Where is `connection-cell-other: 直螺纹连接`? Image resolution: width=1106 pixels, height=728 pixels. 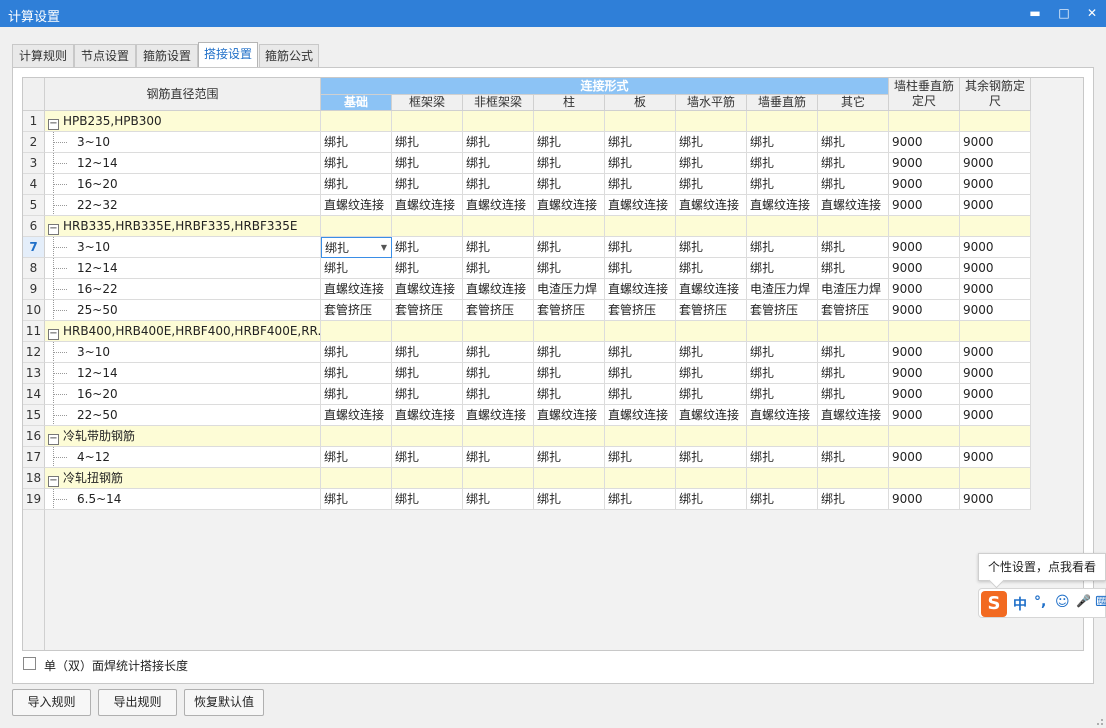
connection-cell-other: 直螺纹连接 is located at coordinates (853, 205).